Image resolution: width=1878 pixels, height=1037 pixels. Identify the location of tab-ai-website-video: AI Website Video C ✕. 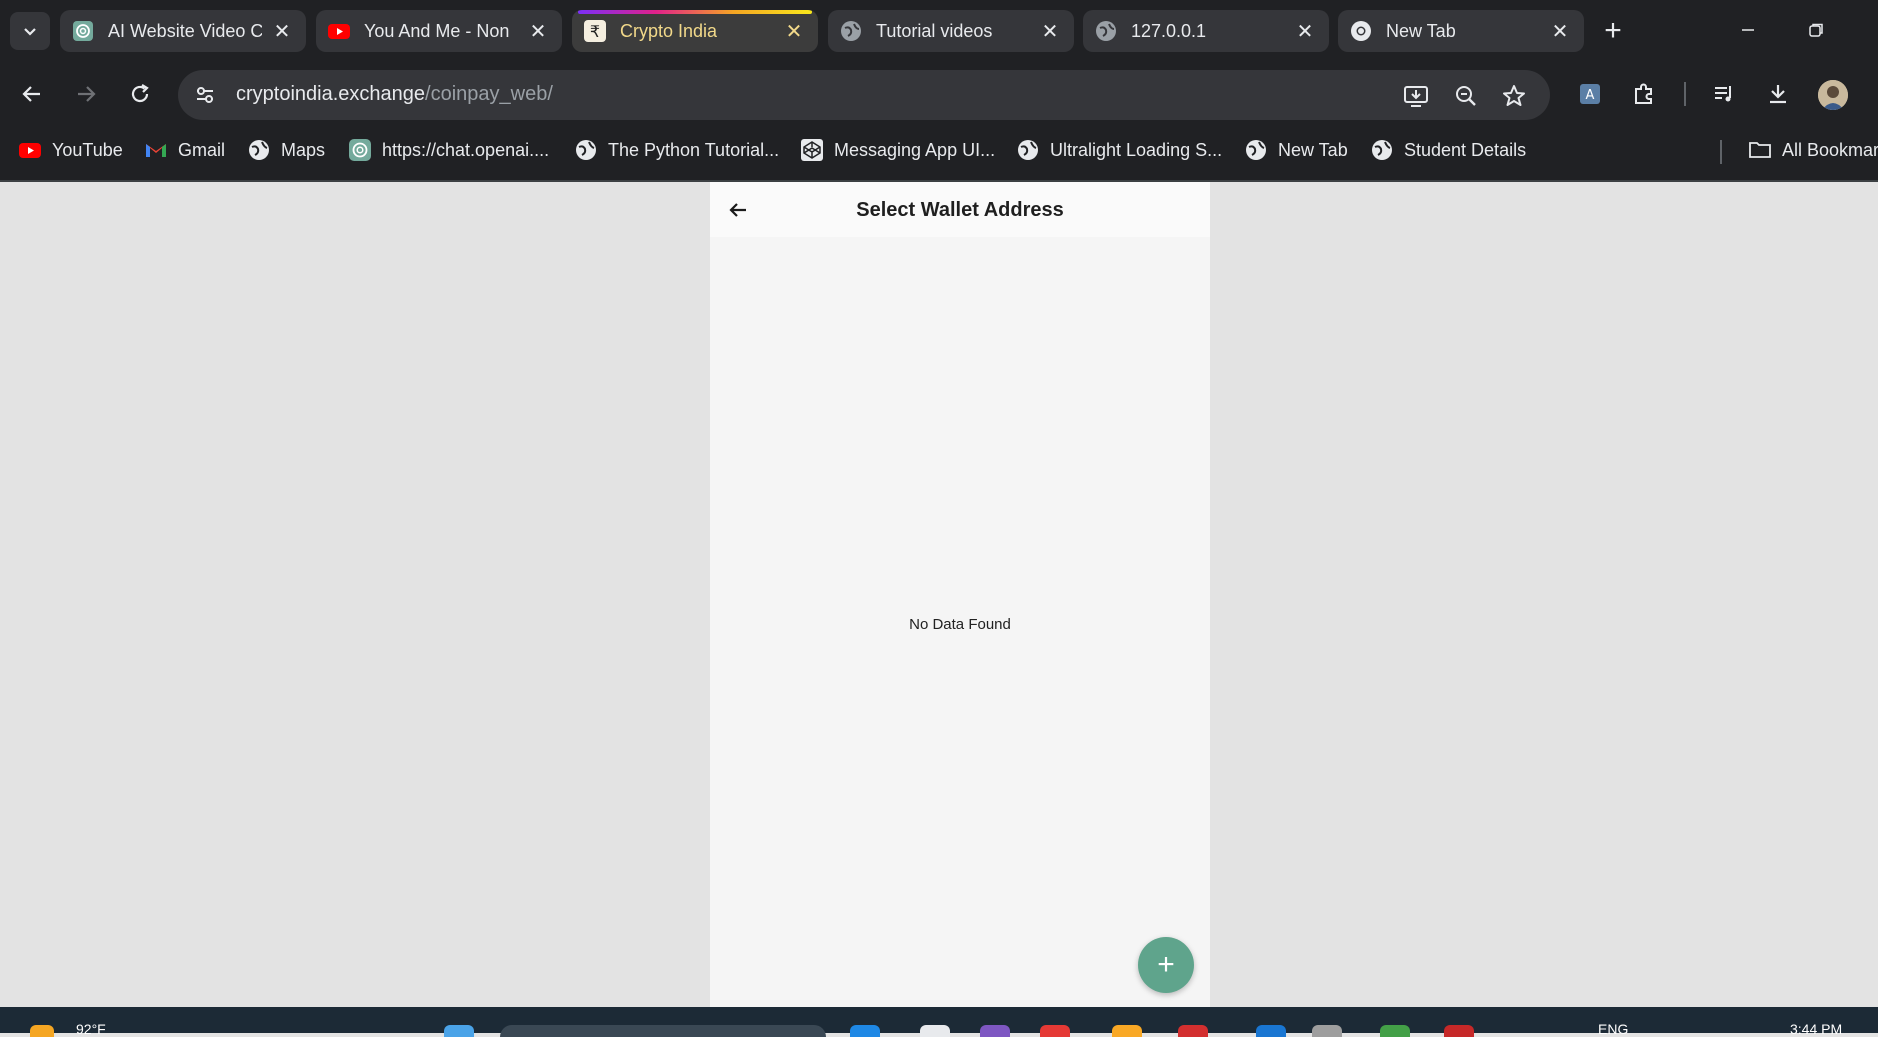
(183, 31).